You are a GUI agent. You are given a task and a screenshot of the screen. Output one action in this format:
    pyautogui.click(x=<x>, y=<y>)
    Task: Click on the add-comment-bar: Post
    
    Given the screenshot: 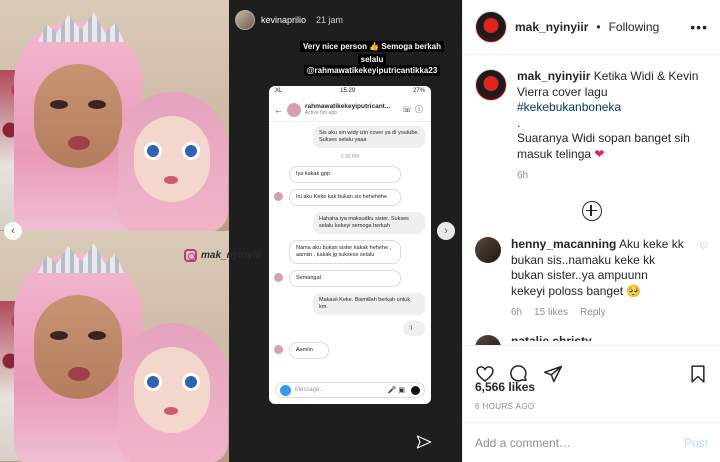 What is the action you would take?
    pyautogui.click(x=591, y=442)
    